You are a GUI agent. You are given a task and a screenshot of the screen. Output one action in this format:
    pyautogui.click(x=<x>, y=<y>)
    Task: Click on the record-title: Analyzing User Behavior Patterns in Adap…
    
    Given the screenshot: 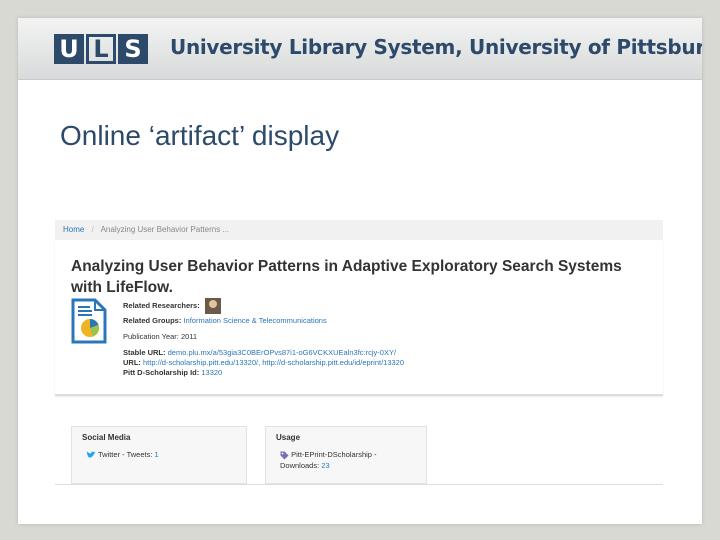 What is the action you would take?
    pyautogui.click(x=346, y=277)
    